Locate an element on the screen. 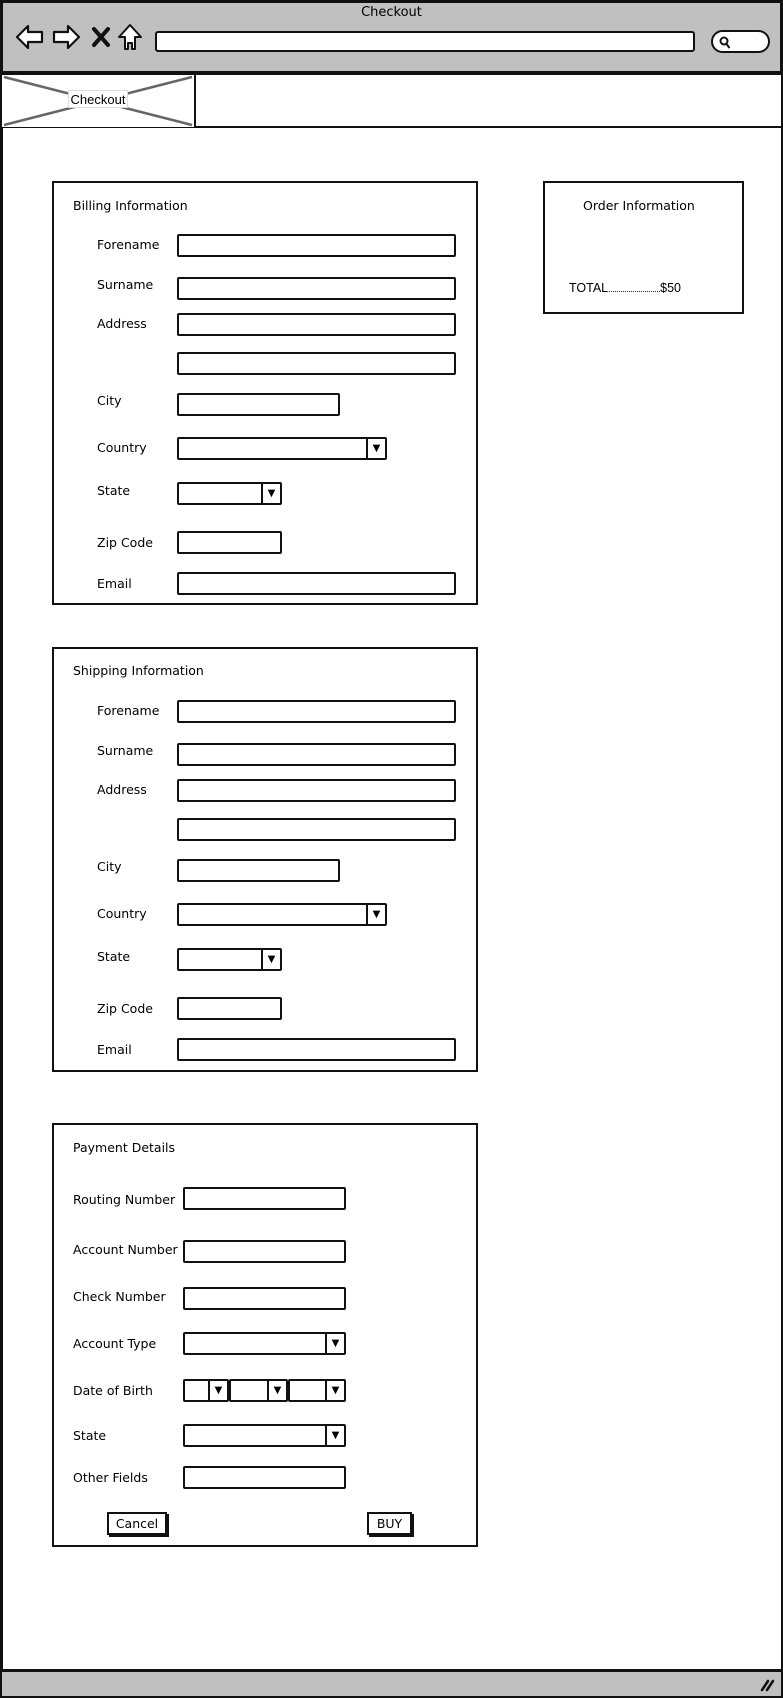  billing-country-label: Country is located at coordinates (122, 447).